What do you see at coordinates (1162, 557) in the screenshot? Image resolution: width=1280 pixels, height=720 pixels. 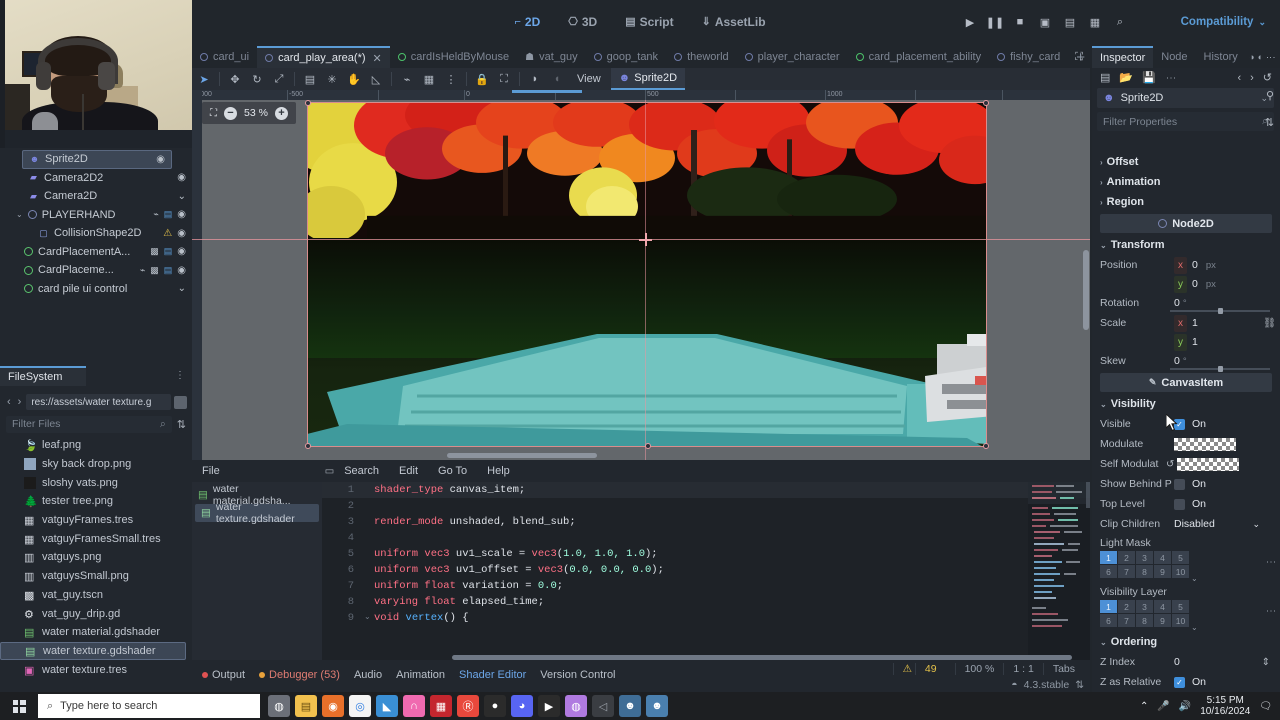 I see `light-mask-bit: 4` at bounding box center [1162, 557].